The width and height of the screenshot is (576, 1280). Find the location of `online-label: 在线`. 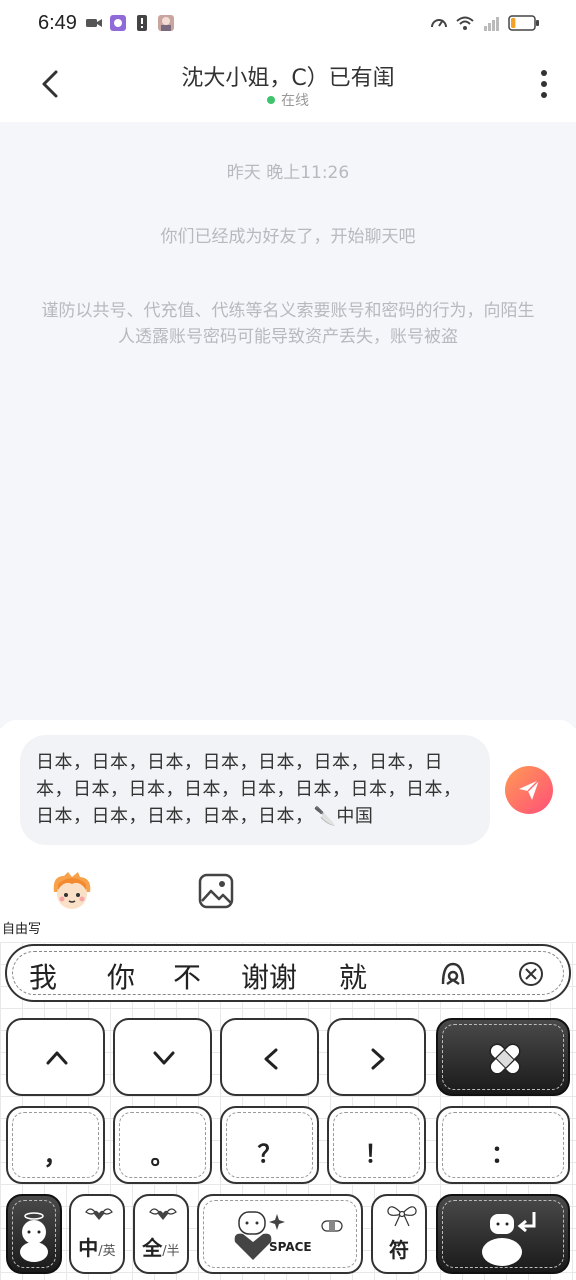

online-label: 在线 is located at coordinates (295, 101).